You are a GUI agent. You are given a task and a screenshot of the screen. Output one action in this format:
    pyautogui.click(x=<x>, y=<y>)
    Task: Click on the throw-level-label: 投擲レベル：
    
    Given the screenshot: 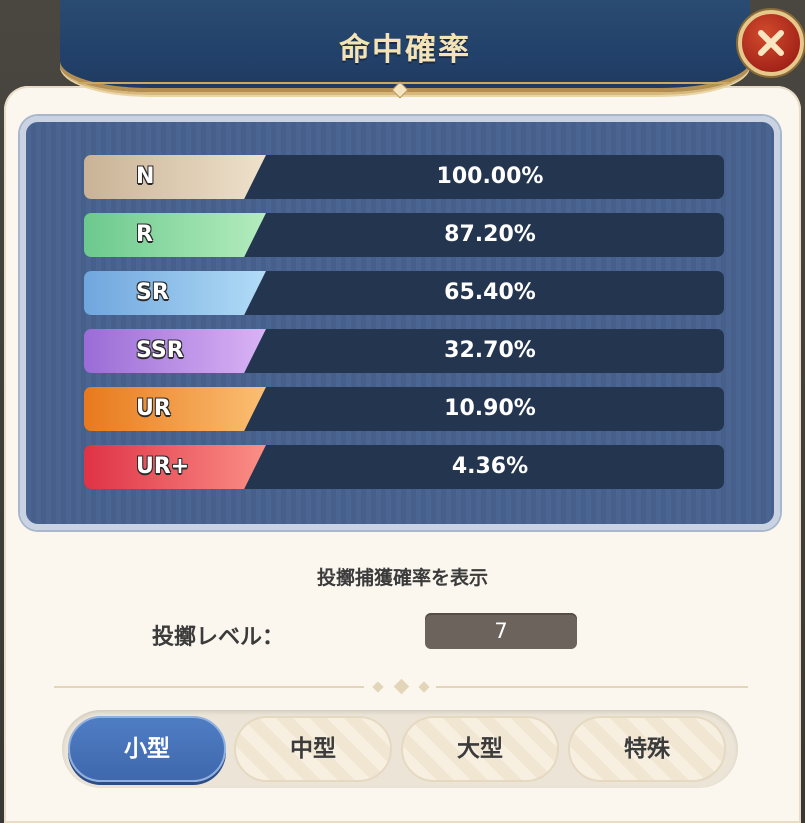 What is the action you would take?
    pyautogui.click(x=218, y=637)
    